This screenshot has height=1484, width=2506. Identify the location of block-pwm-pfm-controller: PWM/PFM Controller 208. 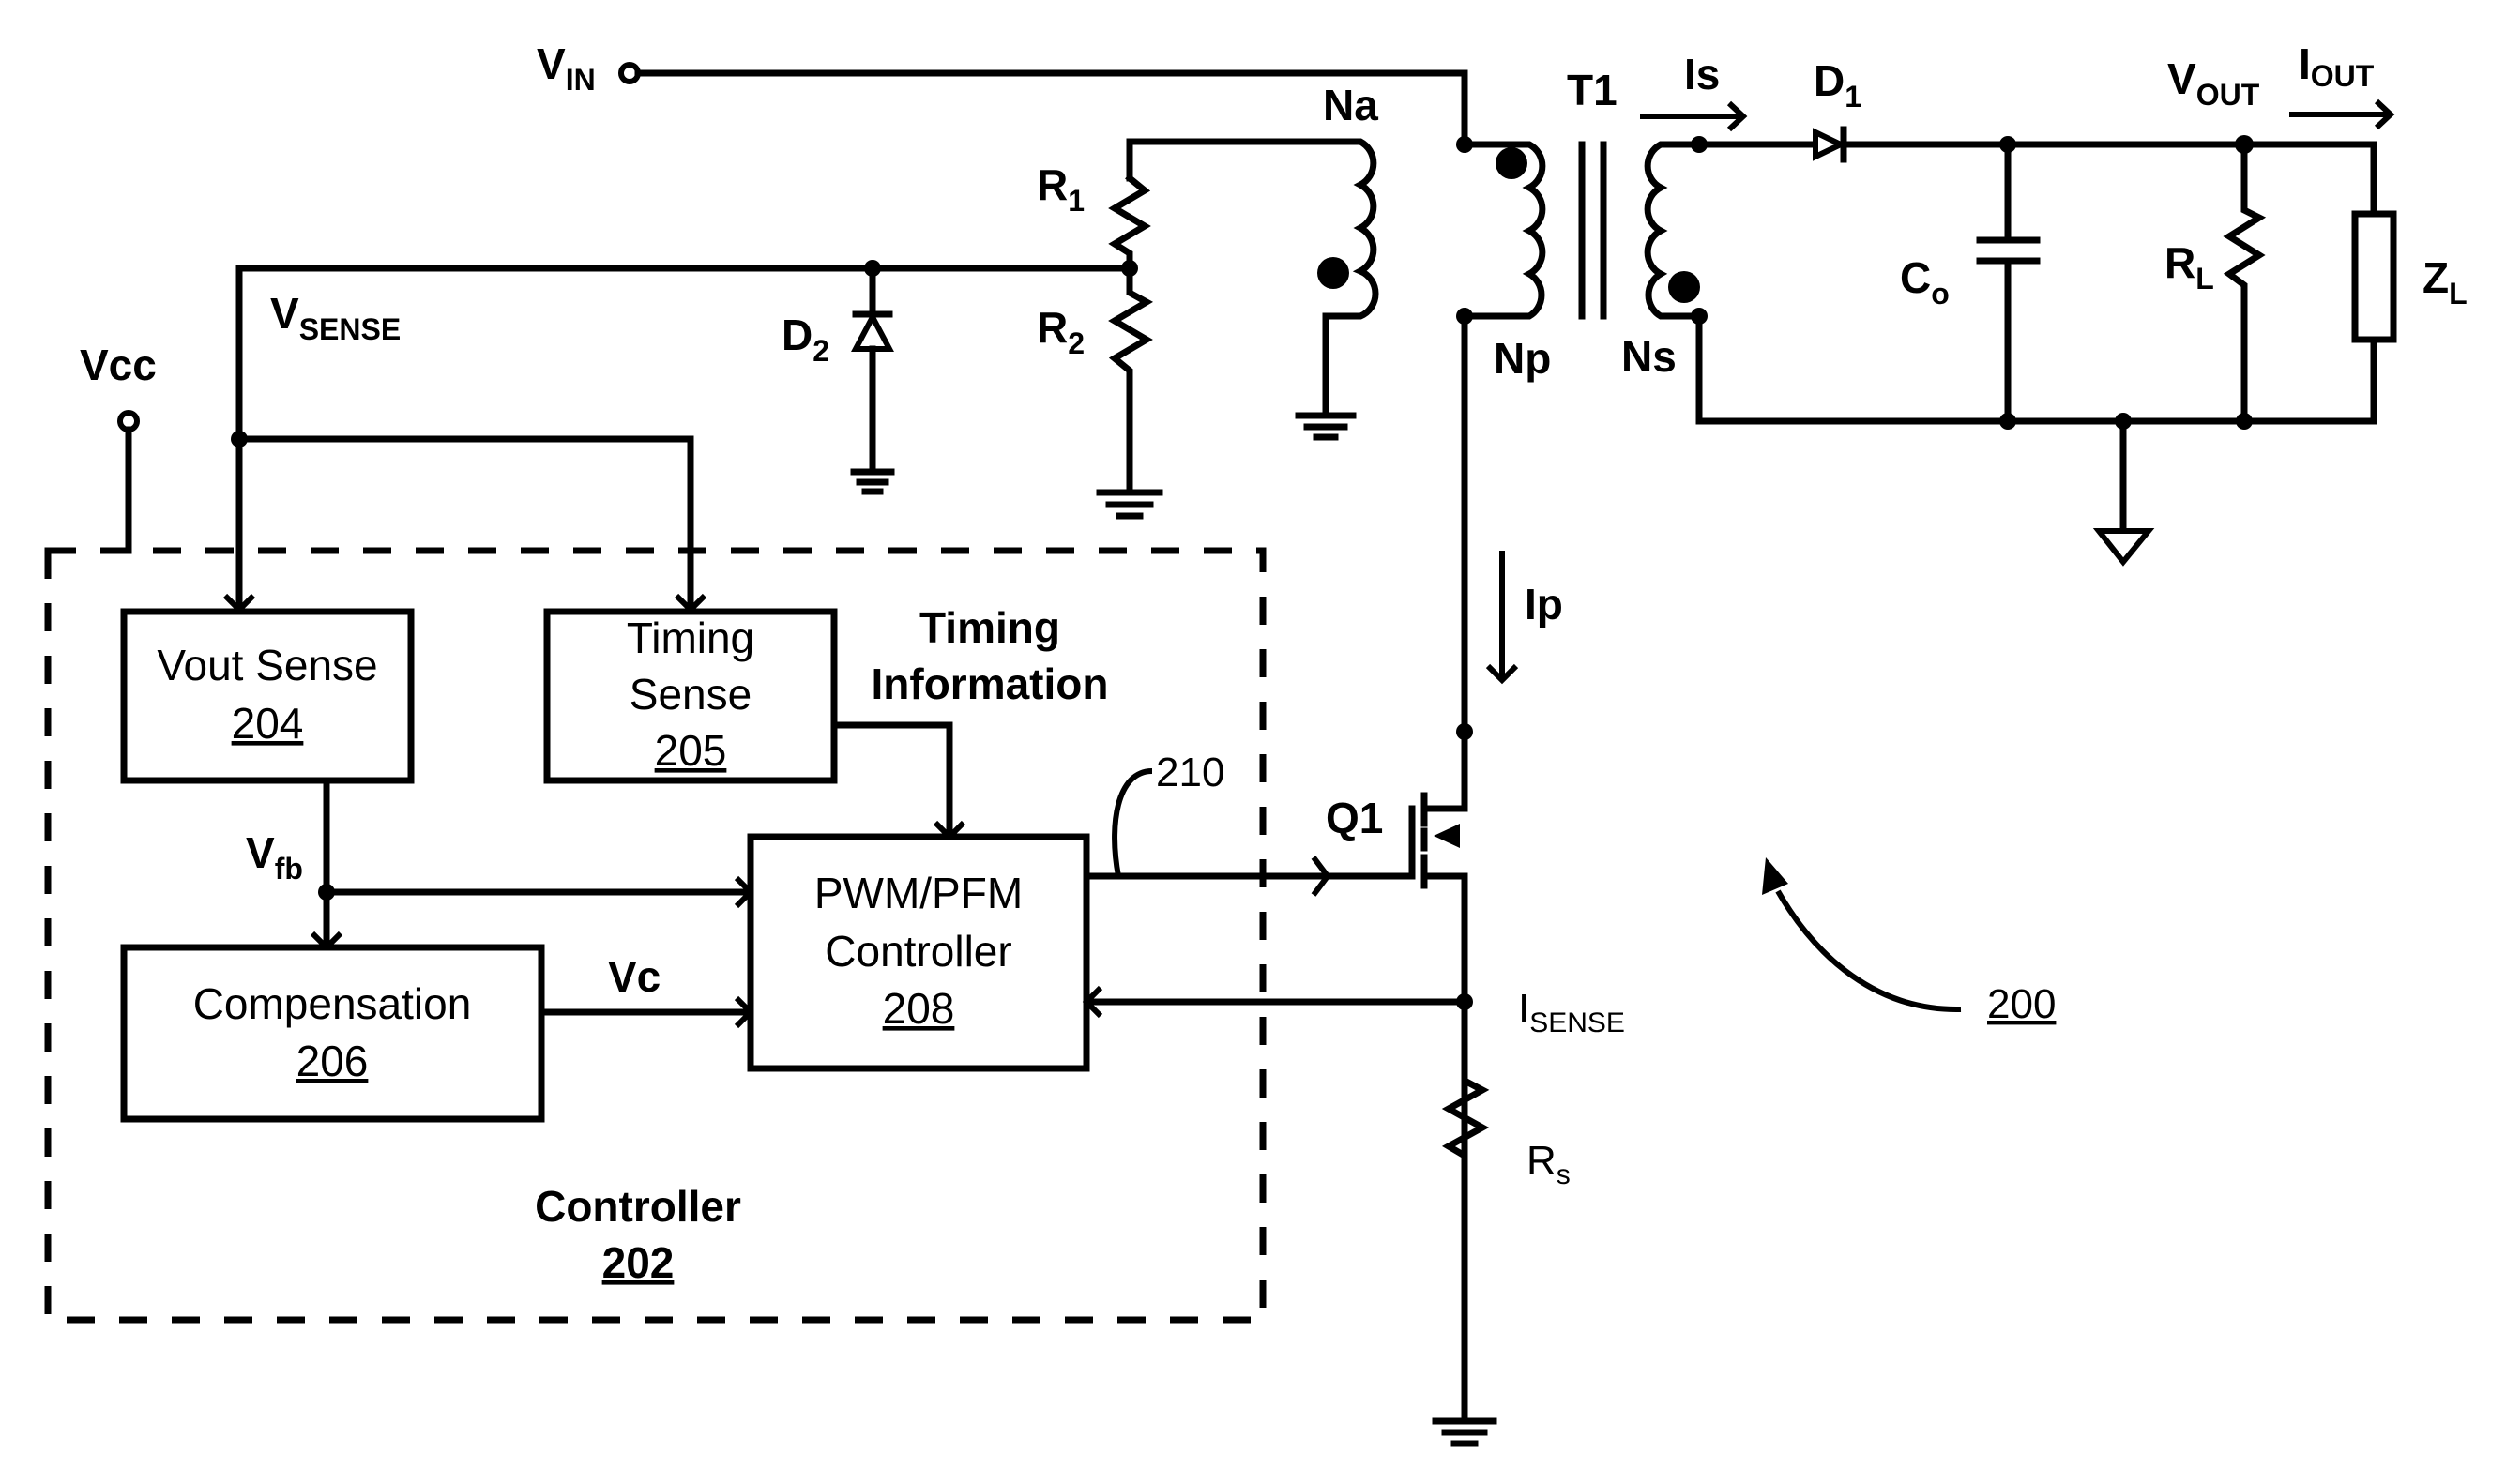
(918, 953).